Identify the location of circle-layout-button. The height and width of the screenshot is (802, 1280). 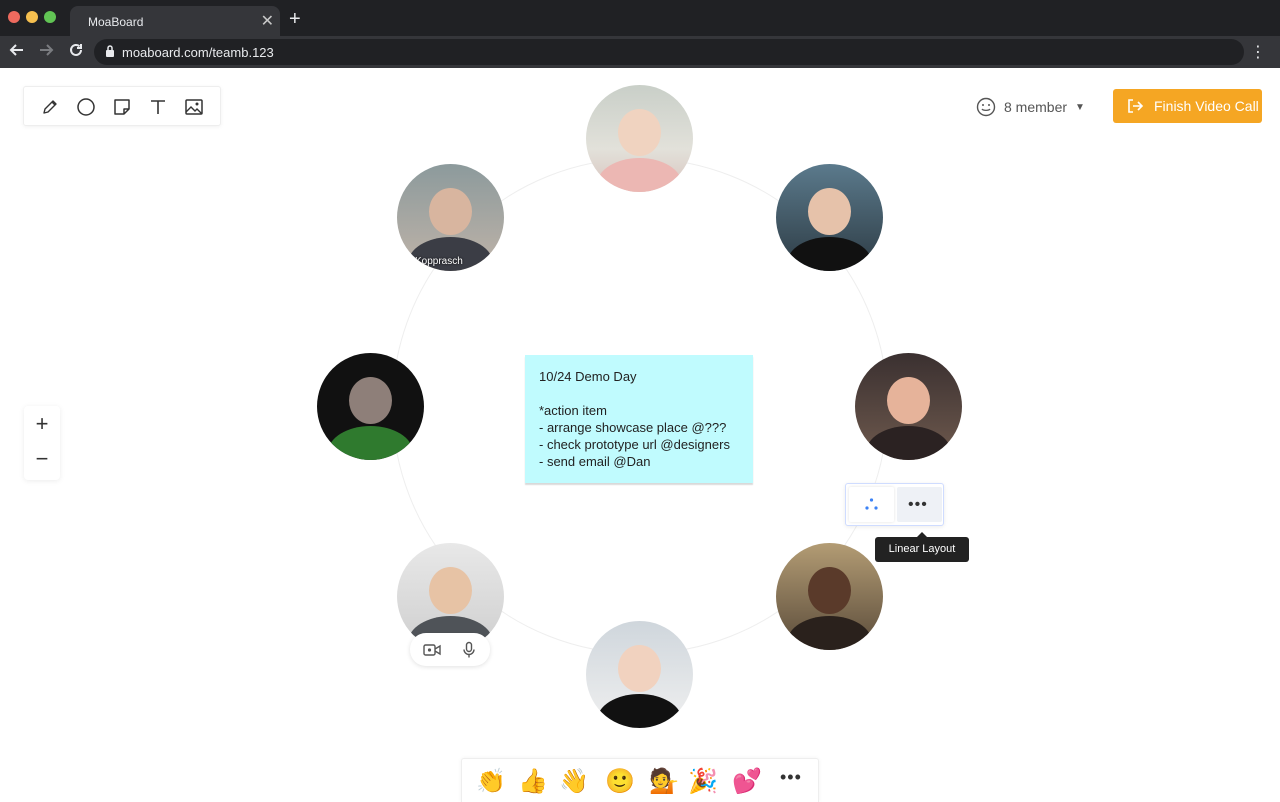
(871, 504).